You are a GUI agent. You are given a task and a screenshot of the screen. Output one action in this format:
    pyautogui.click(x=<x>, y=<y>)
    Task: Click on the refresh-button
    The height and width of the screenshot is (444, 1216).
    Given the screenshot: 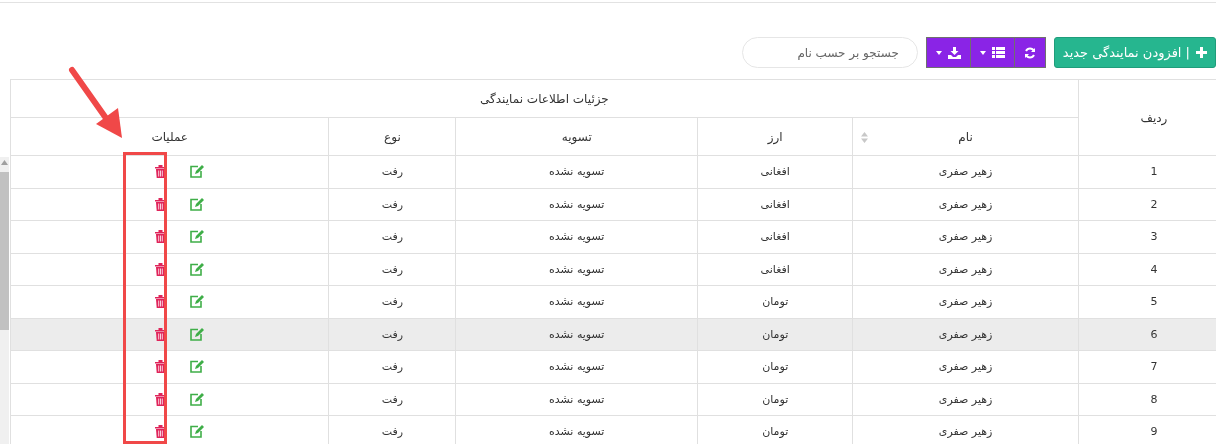 What is the action you would take?
    pyautogui.click(x=1030, y=52)
    